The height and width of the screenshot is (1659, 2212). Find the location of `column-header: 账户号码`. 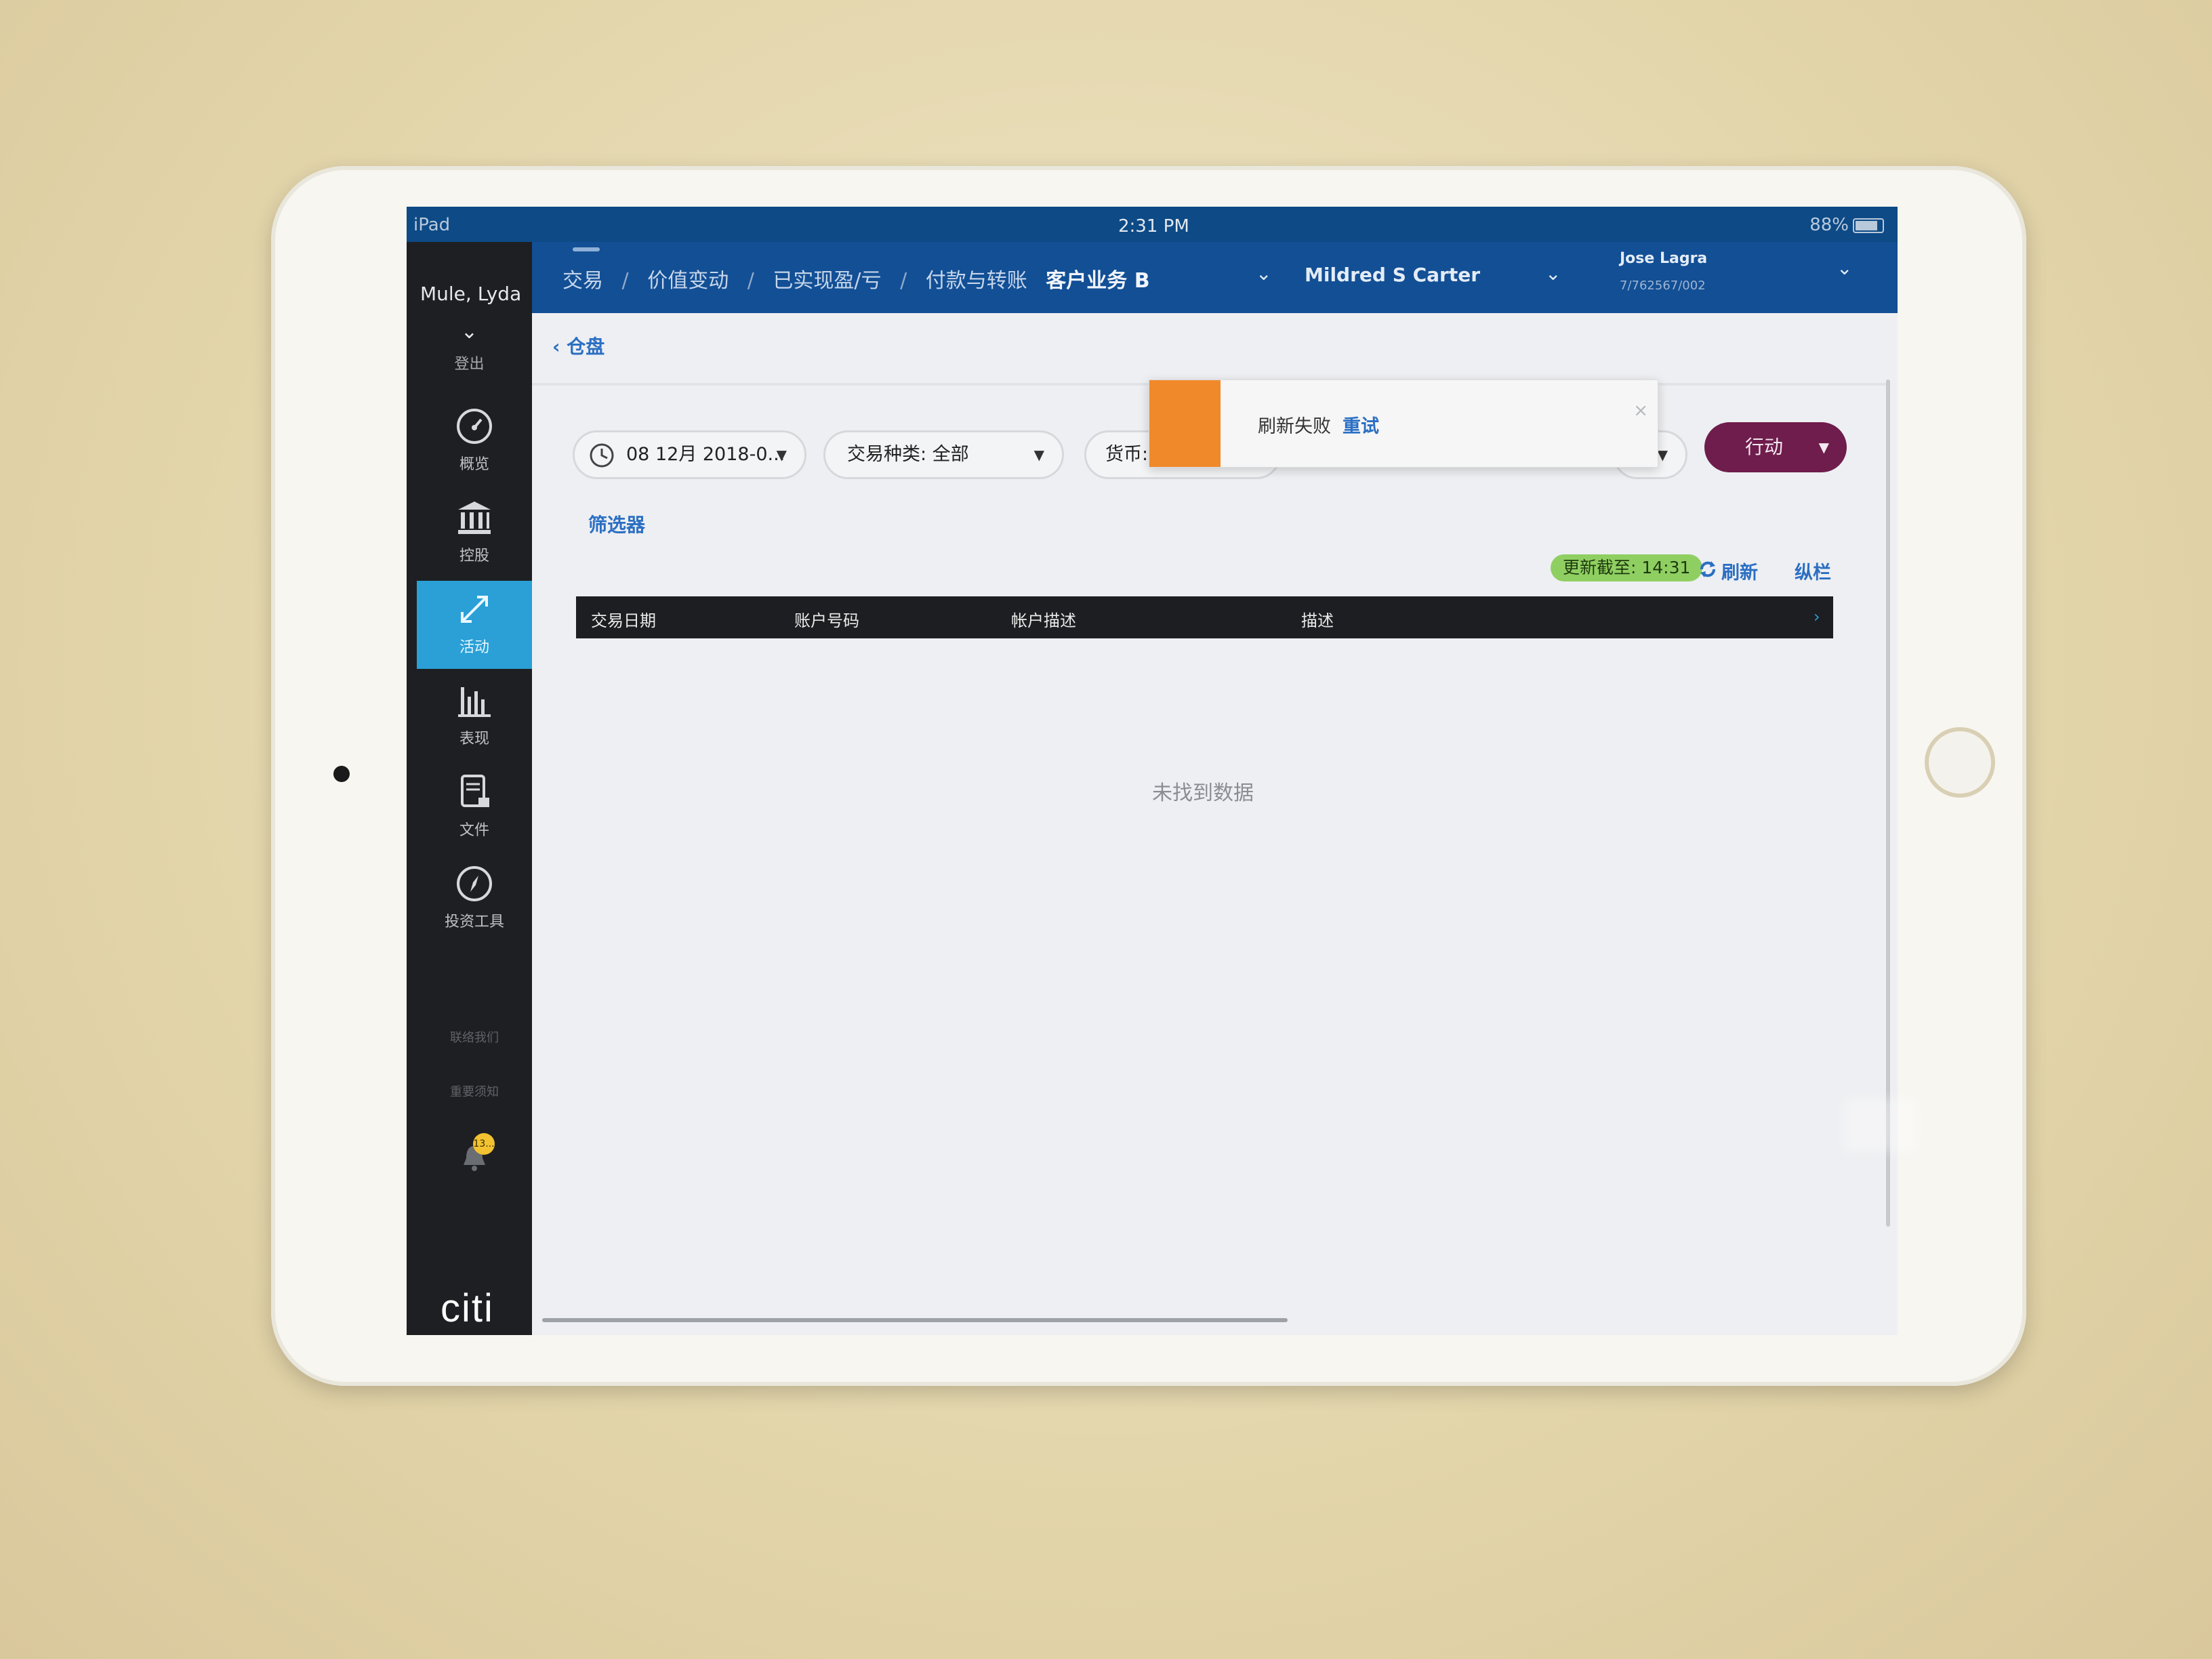

column-header: 账户号码 is located at coordinates (827, 619).